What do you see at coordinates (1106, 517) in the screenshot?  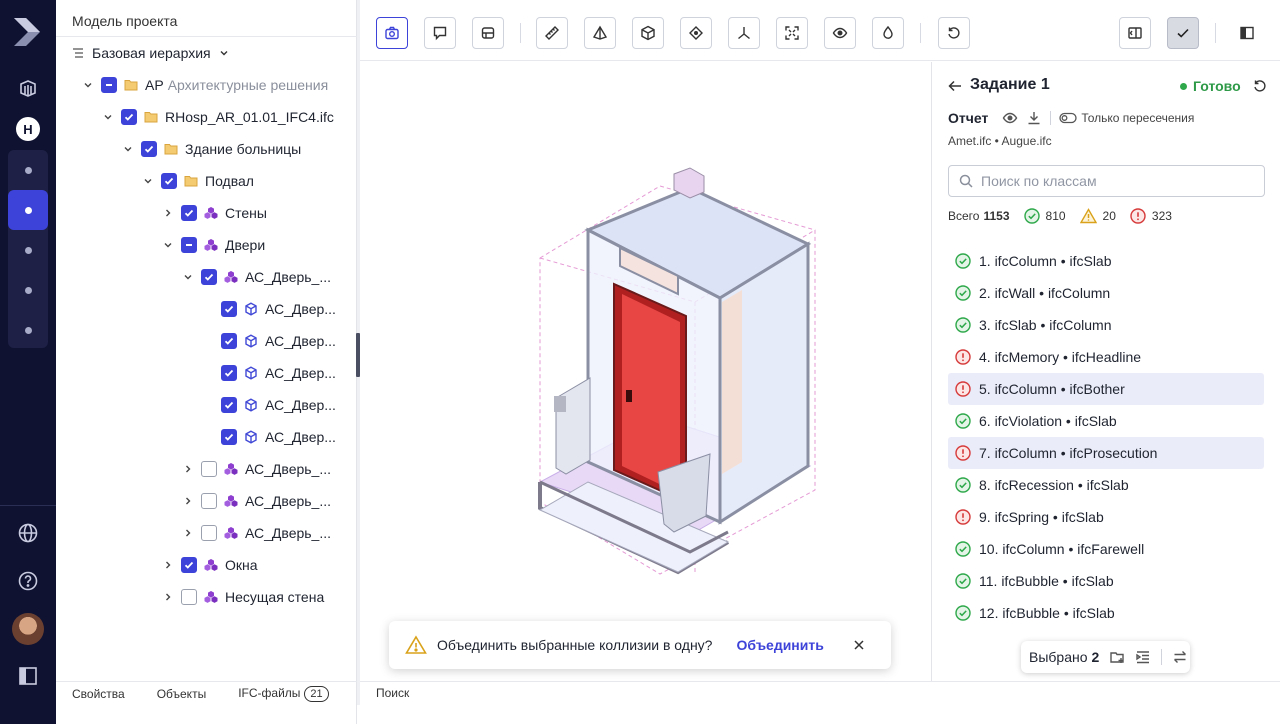 I see `collision-item: 9. ifcSpring • ifcSlab` at bounding box center [1106, 517].